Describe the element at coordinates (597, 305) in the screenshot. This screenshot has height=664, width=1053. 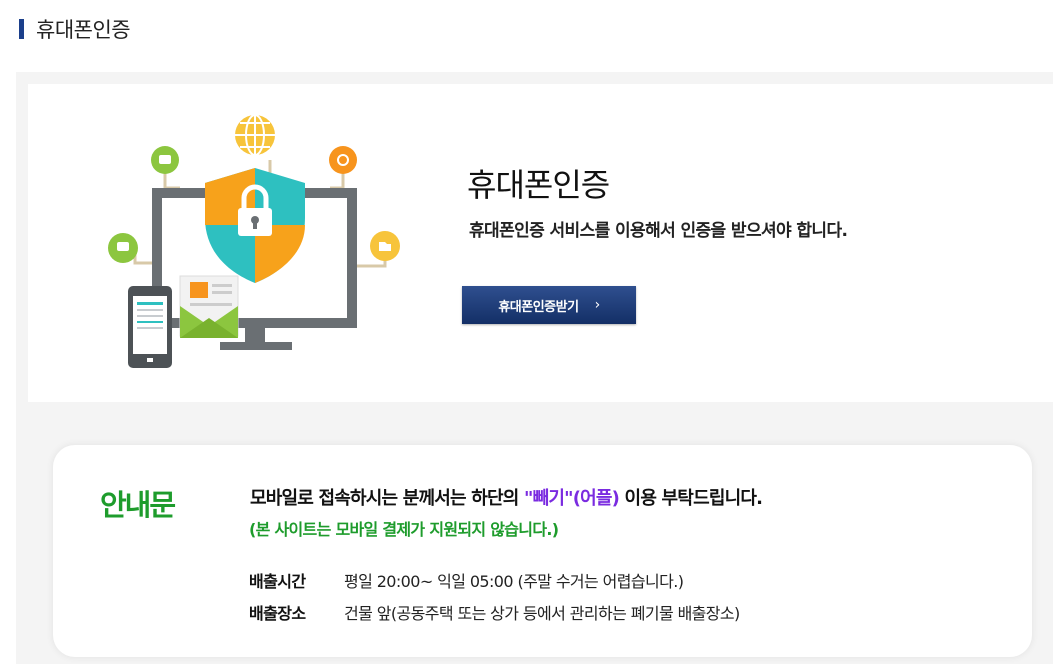
I see `chevron-right-icon: ›` at that location.